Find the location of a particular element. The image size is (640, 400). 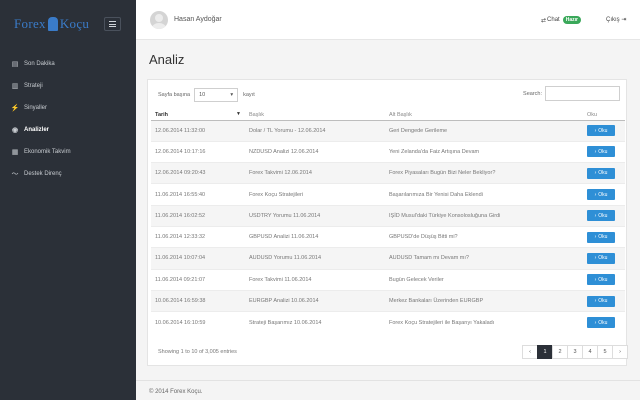

table-header-row: Tarih ▼ Başlık Alt Başlık Oku is located at coordinates (388, 115).